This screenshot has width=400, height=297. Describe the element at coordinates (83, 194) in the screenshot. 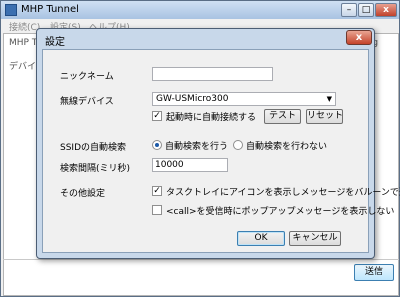

I see `other-settings-label: その他設定` at that location.